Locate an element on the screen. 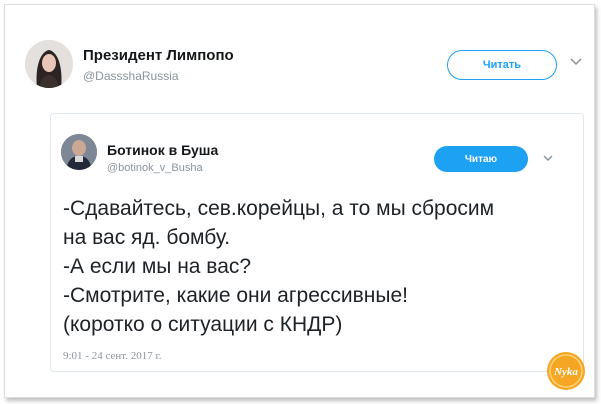 This screenshot has width=601, height=404. follow-button: Читать is located at coordinates (502, 65).